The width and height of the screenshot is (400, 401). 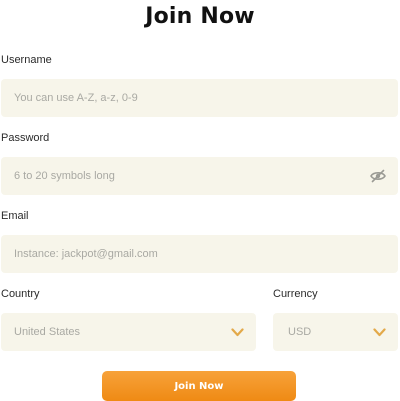 I want to click on eye-slash-icon, so click(x=378, y=176).